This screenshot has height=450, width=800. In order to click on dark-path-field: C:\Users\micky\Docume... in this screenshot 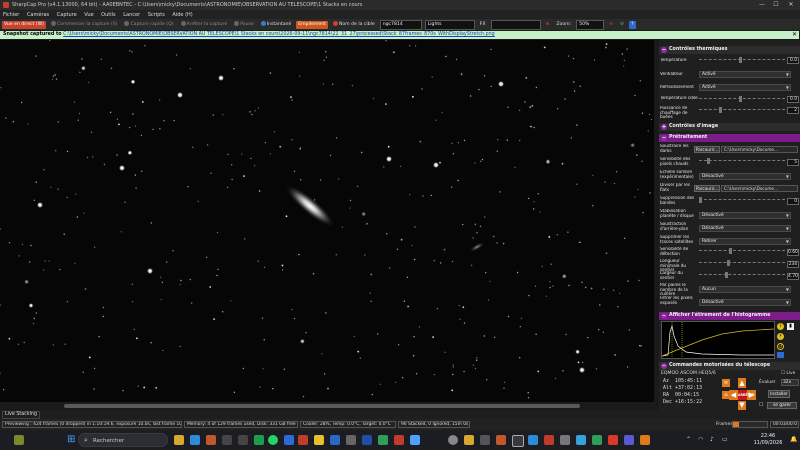, I will do `click(759, 149)`.